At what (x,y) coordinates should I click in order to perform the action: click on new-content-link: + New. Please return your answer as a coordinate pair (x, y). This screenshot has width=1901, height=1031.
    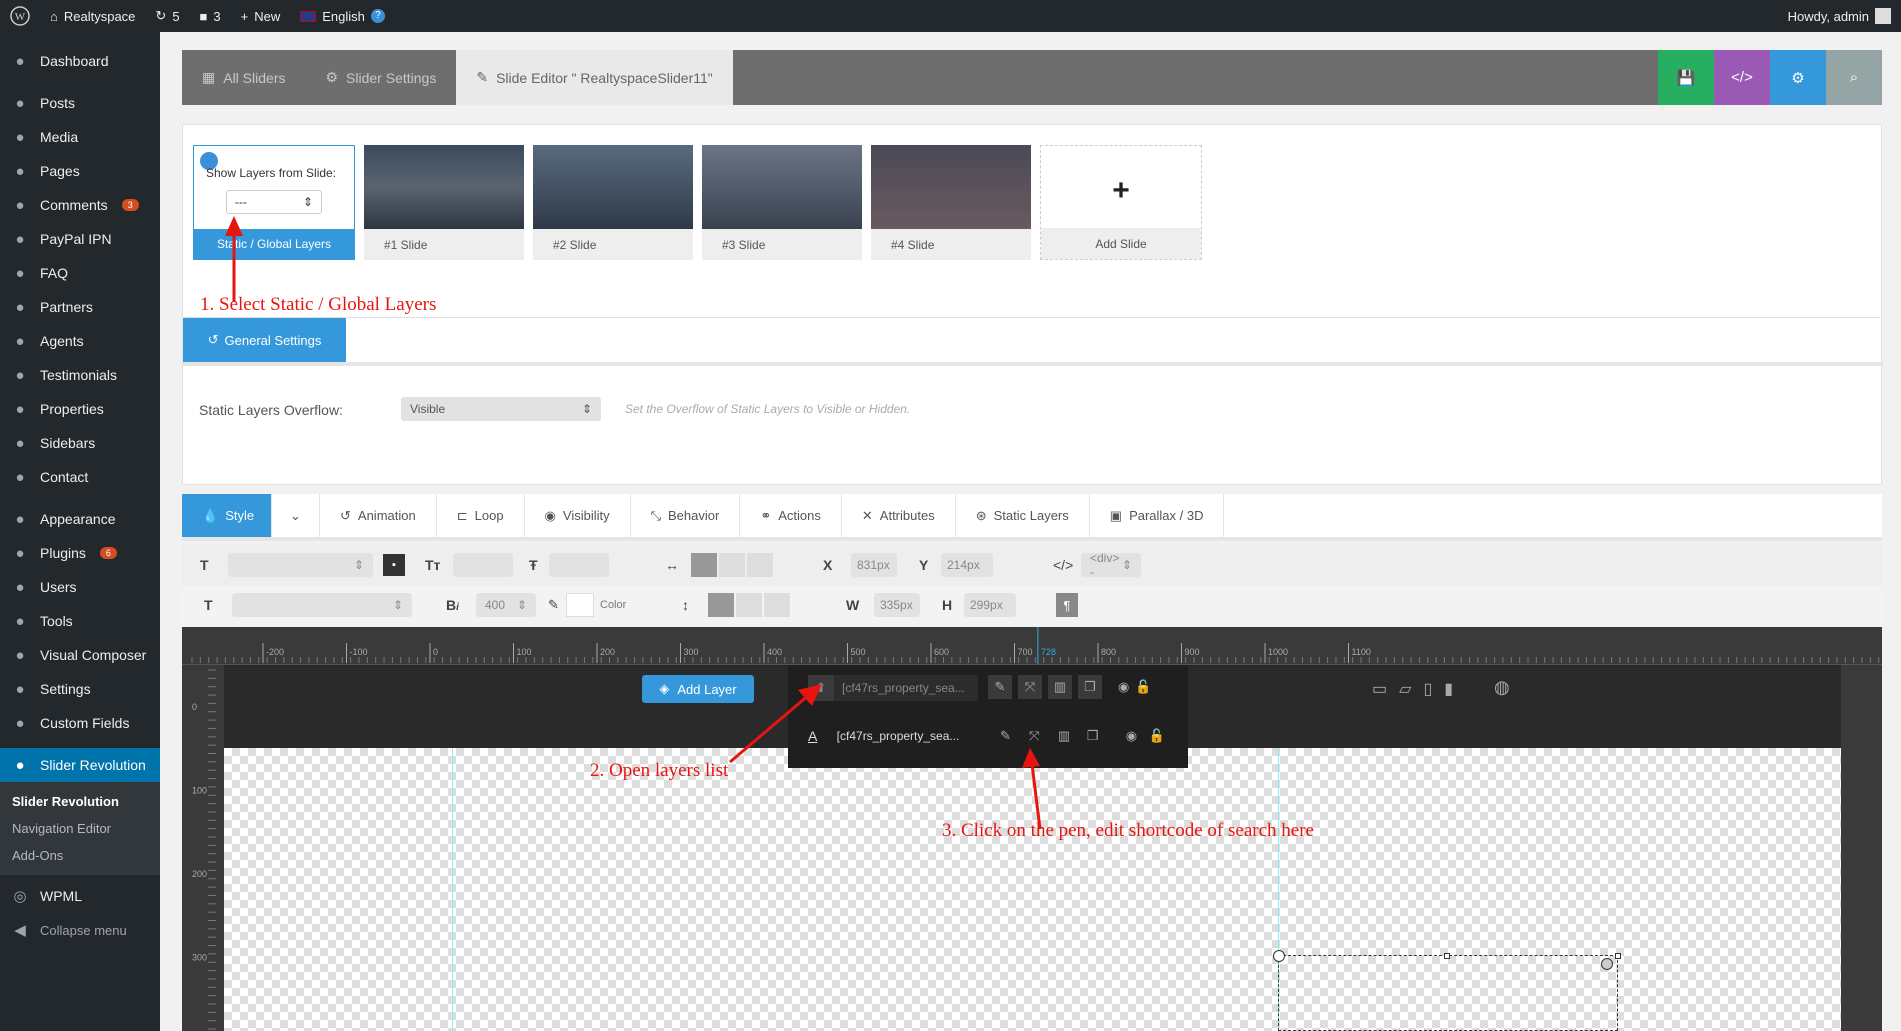
    Looking at the image, I should click on (261, 16).